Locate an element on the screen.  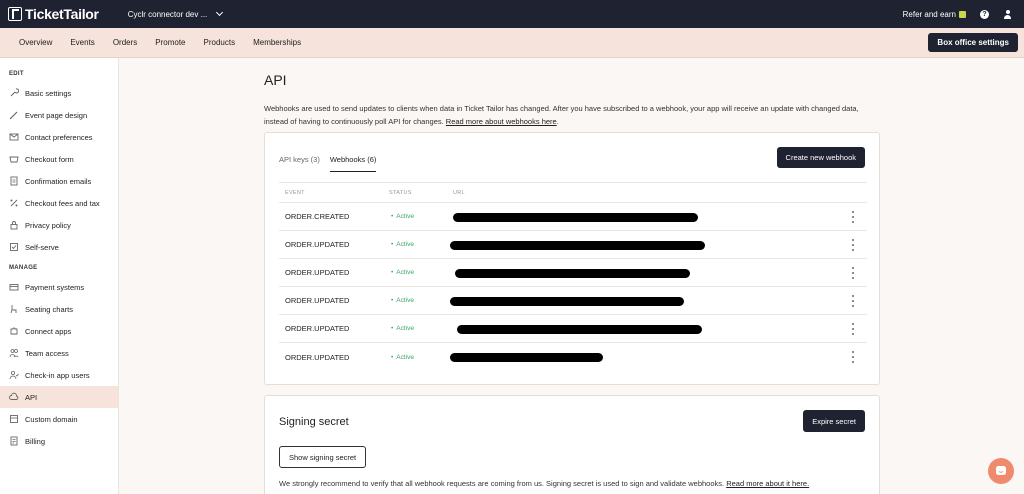
user-icon is located at coordinates (1007, 14).